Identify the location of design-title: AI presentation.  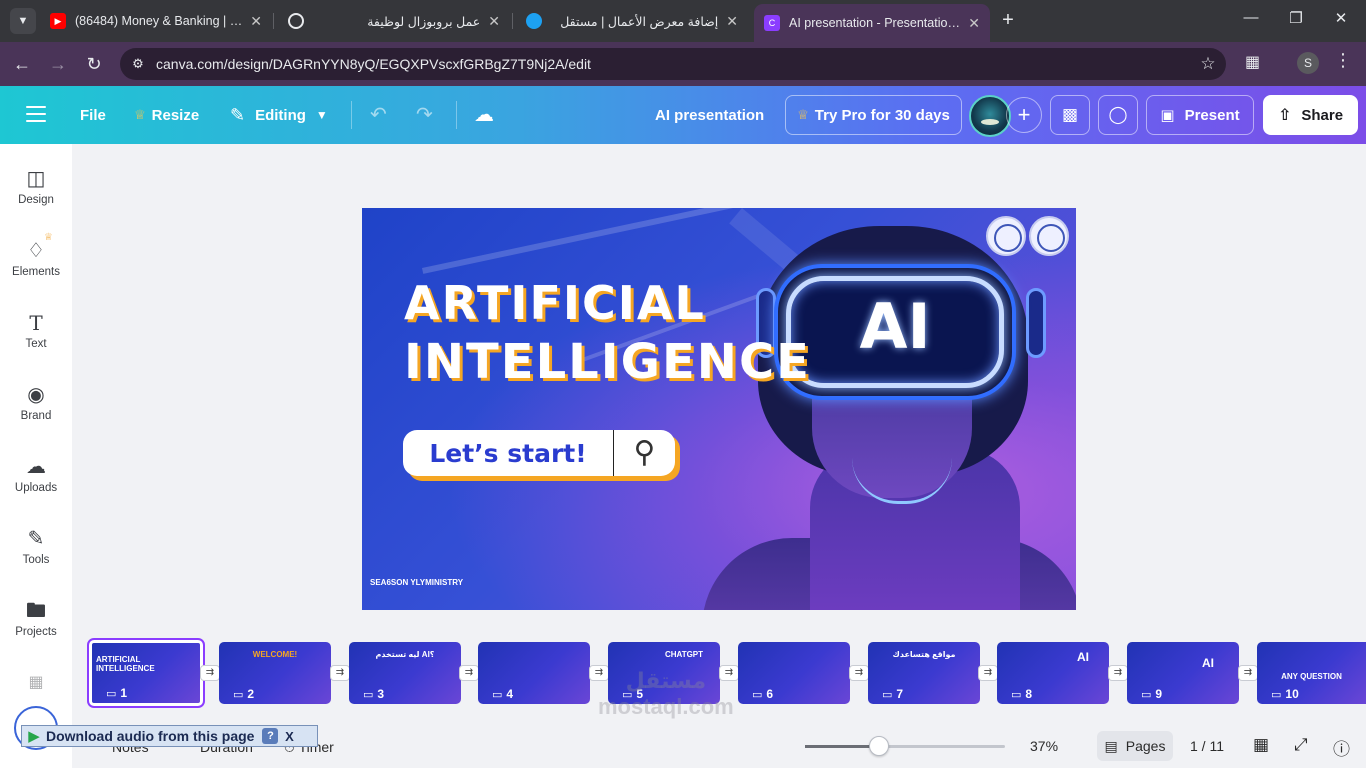
(709, 115).